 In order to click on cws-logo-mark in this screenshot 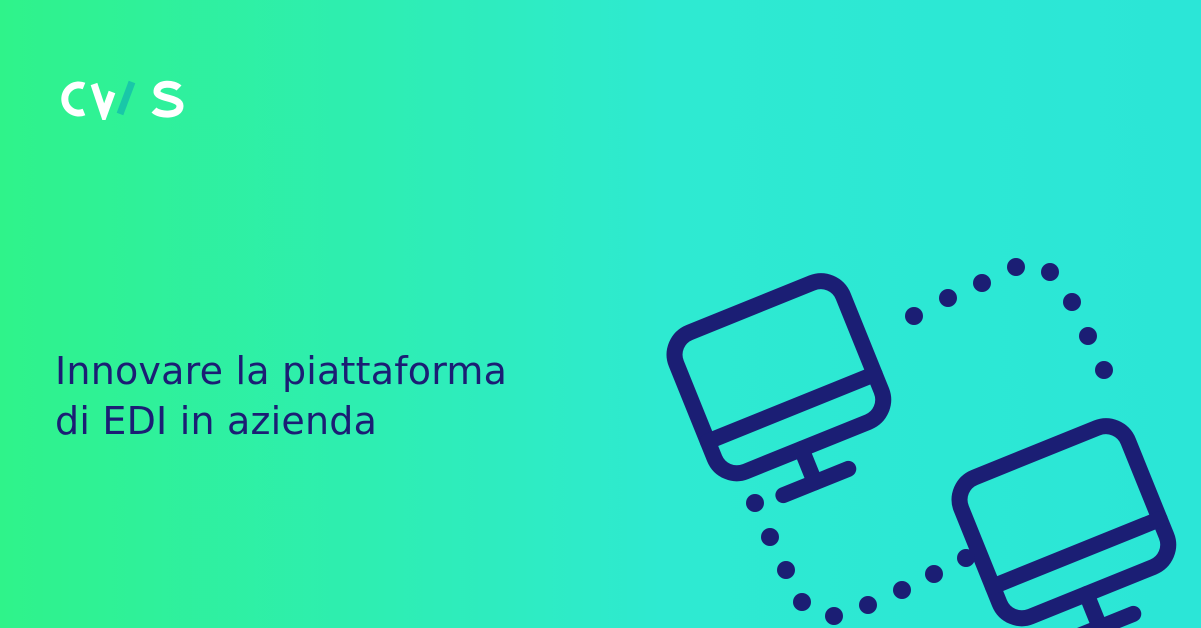, I will do `click(122, 100)`.